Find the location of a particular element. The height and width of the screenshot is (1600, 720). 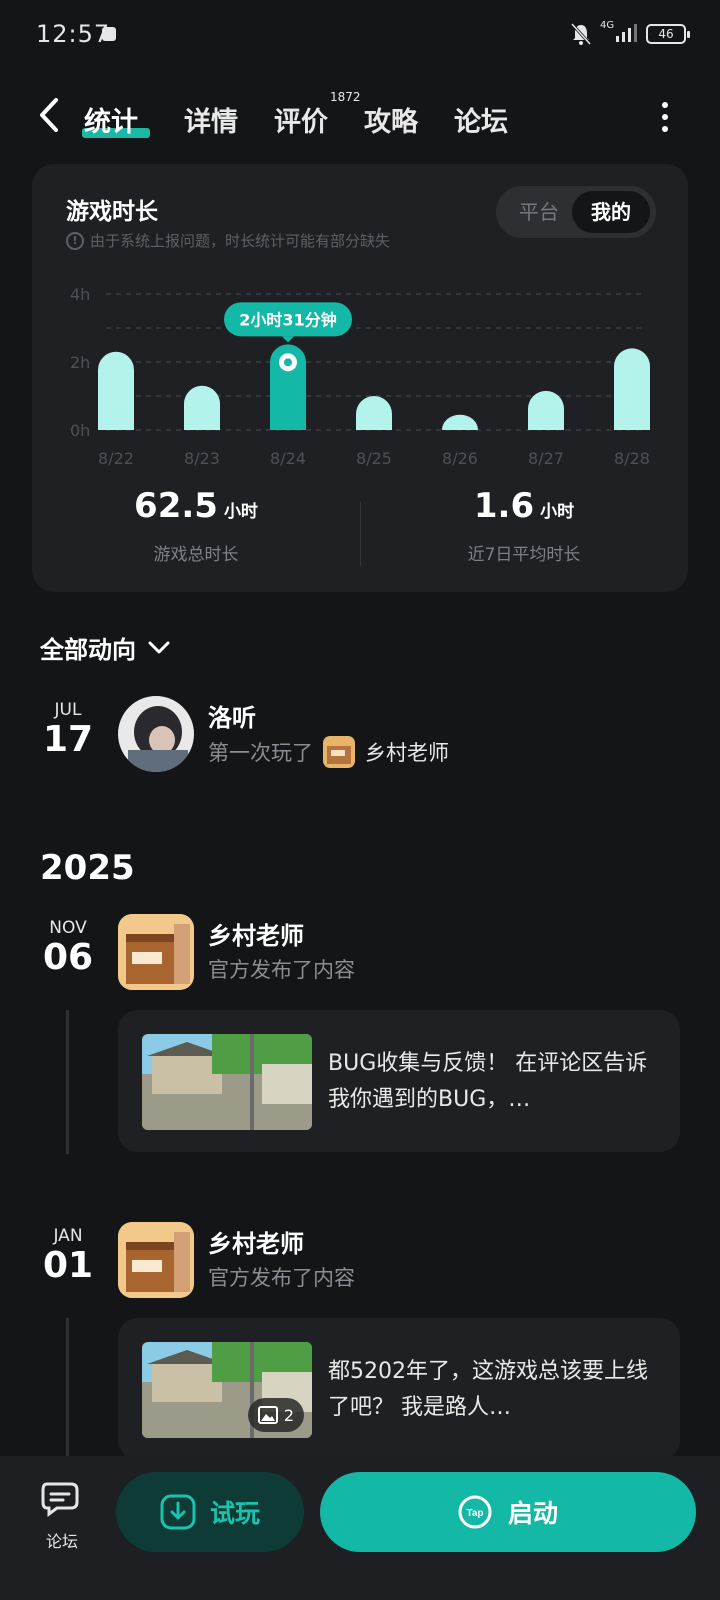

download-icon is located at coordinates (178, 1512).